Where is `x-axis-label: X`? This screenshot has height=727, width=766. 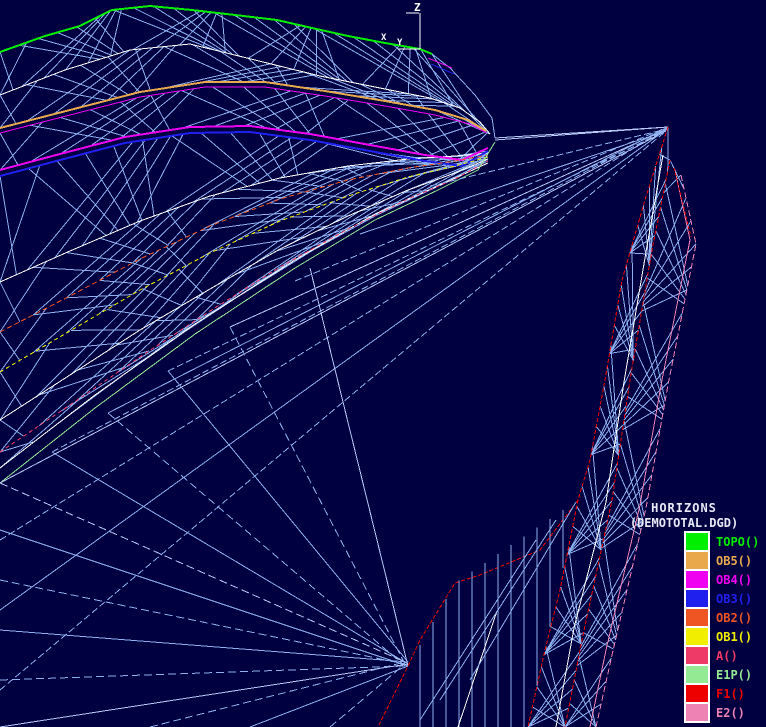 x-axis-label: X is located at coordinates (384, 38).